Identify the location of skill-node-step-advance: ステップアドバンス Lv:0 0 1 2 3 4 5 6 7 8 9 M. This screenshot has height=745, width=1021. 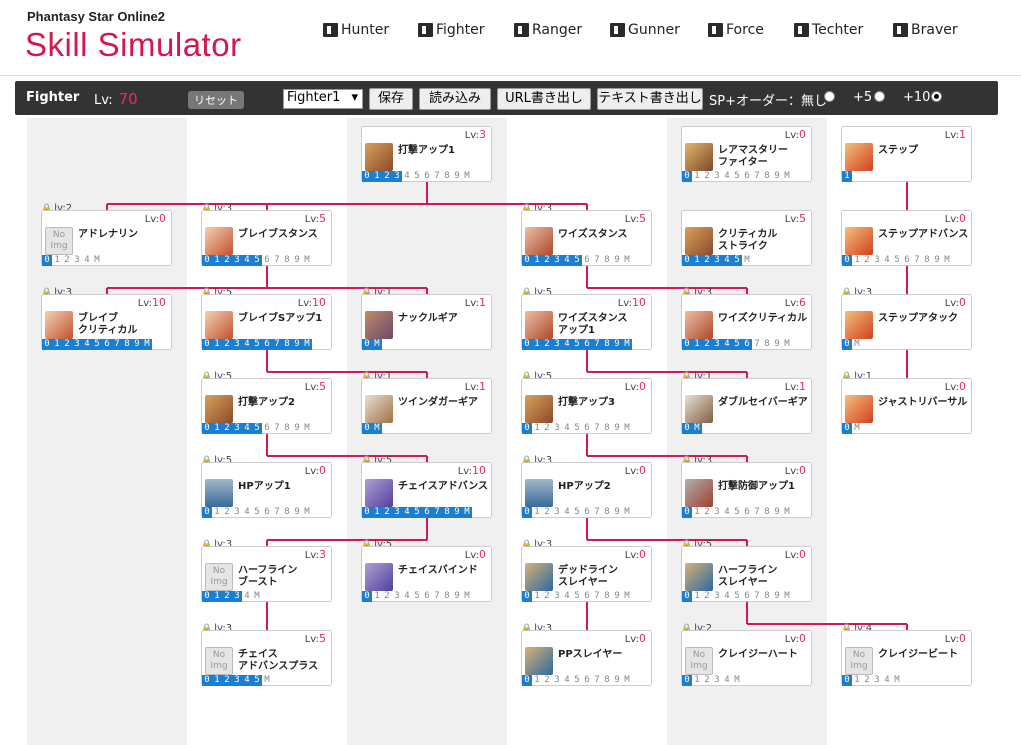
(906, 238).